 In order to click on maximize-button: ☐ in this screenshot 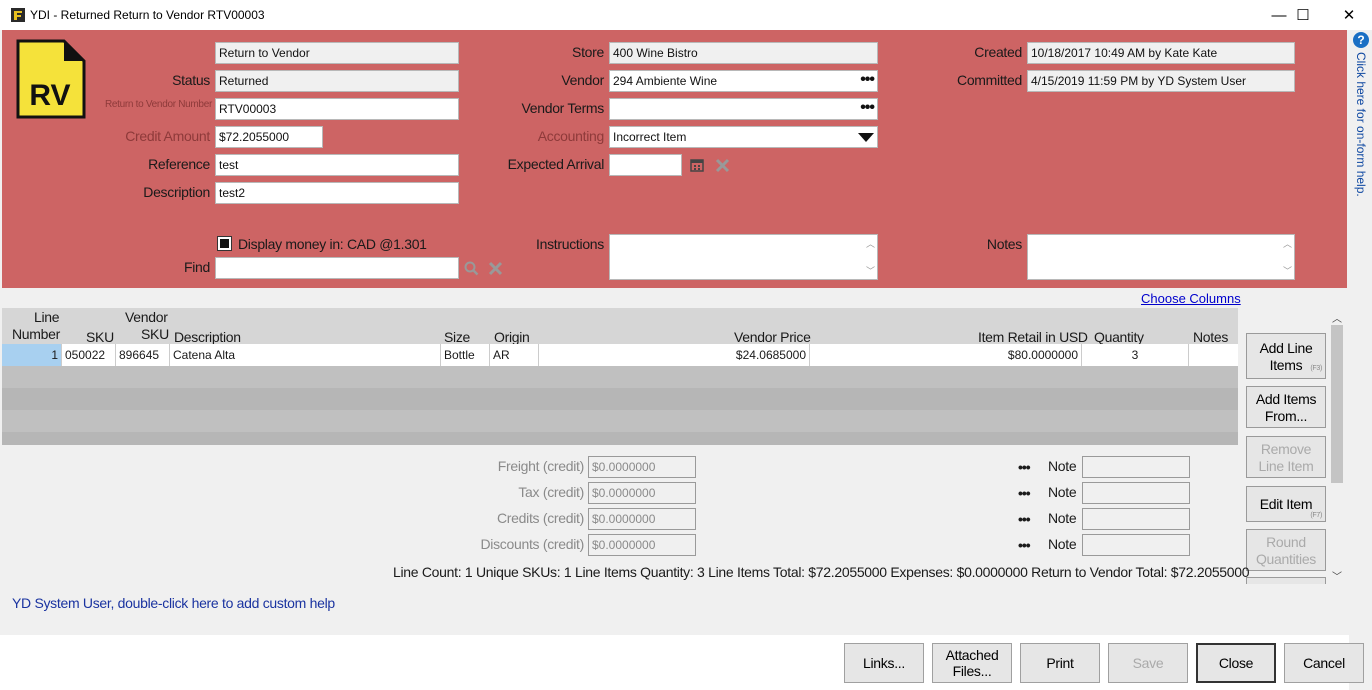, I will do `click(1303, 15)`.